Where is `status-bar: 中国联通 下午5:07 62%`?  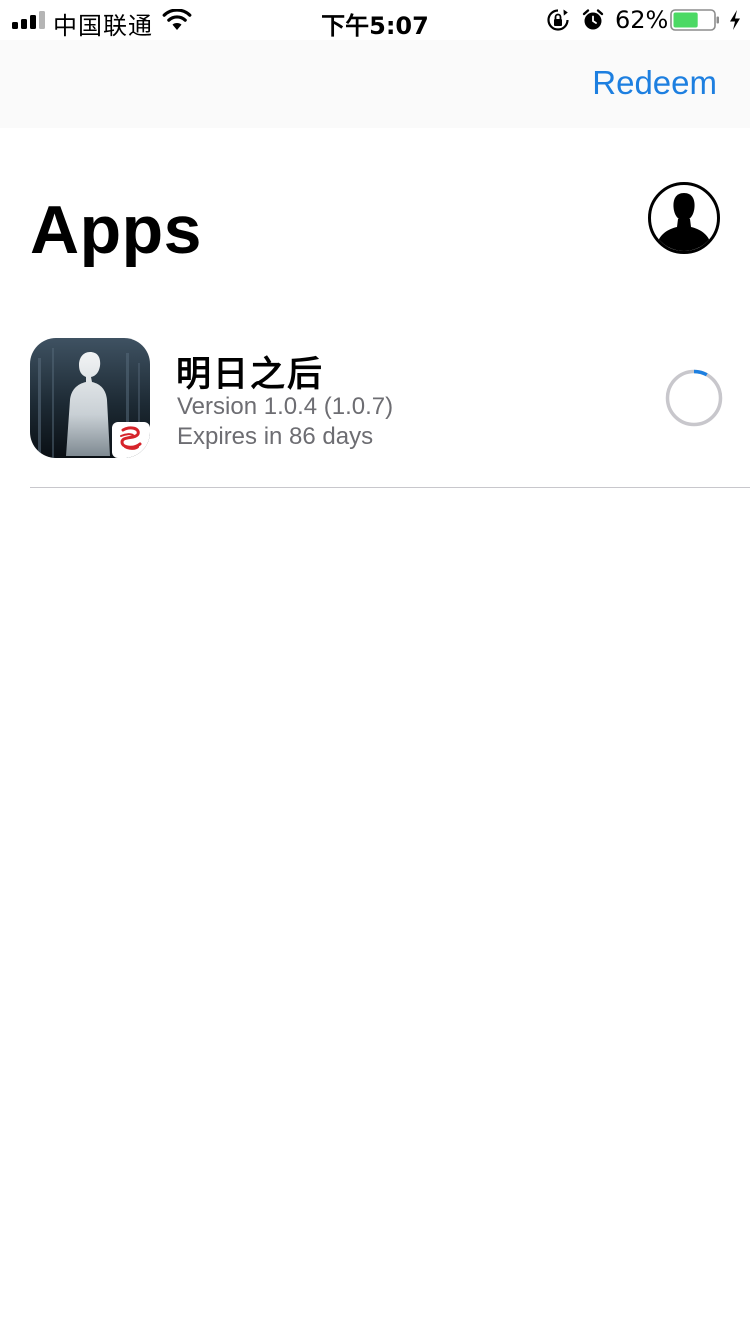 status-bar: 中国联通 下午5:07 62% is located at coordinates (375, 20).